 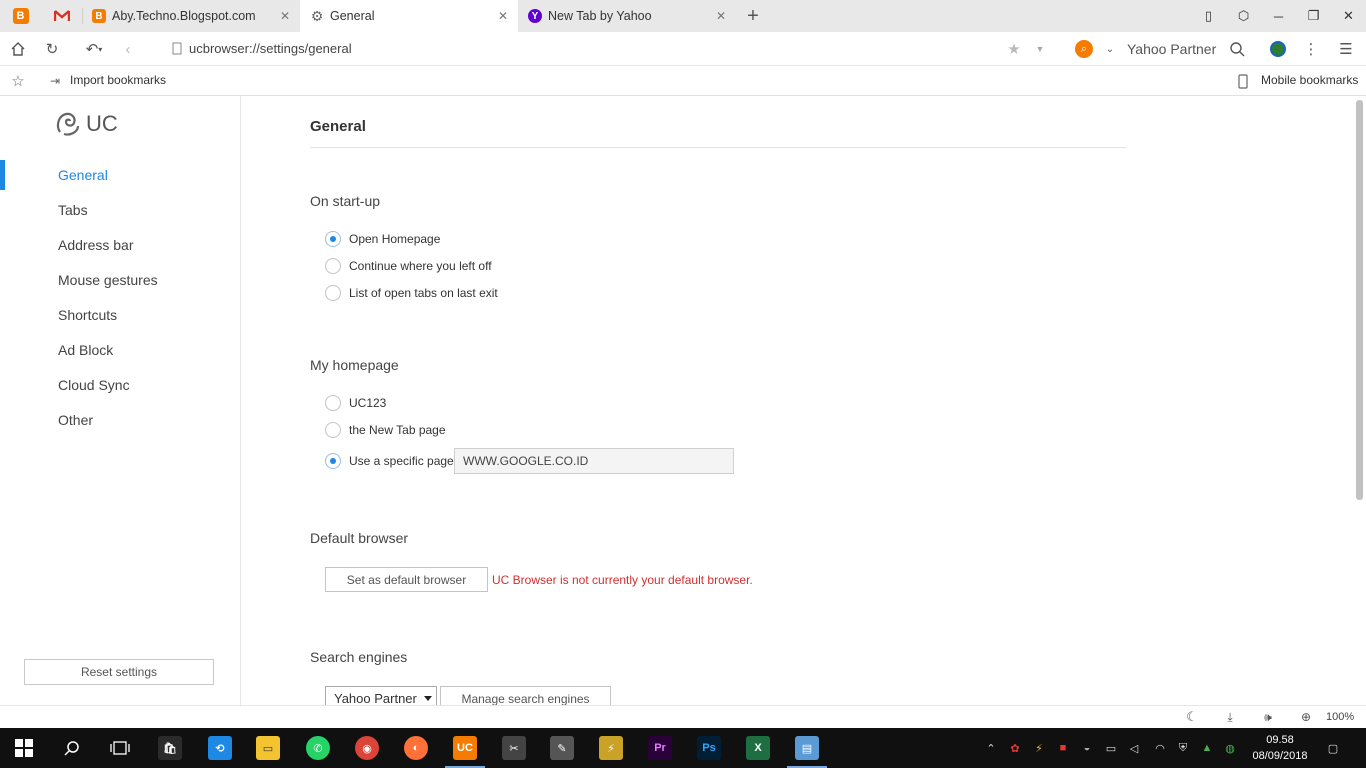 I want to click on pinned-tab-gmail, so click(x=61, y=16).